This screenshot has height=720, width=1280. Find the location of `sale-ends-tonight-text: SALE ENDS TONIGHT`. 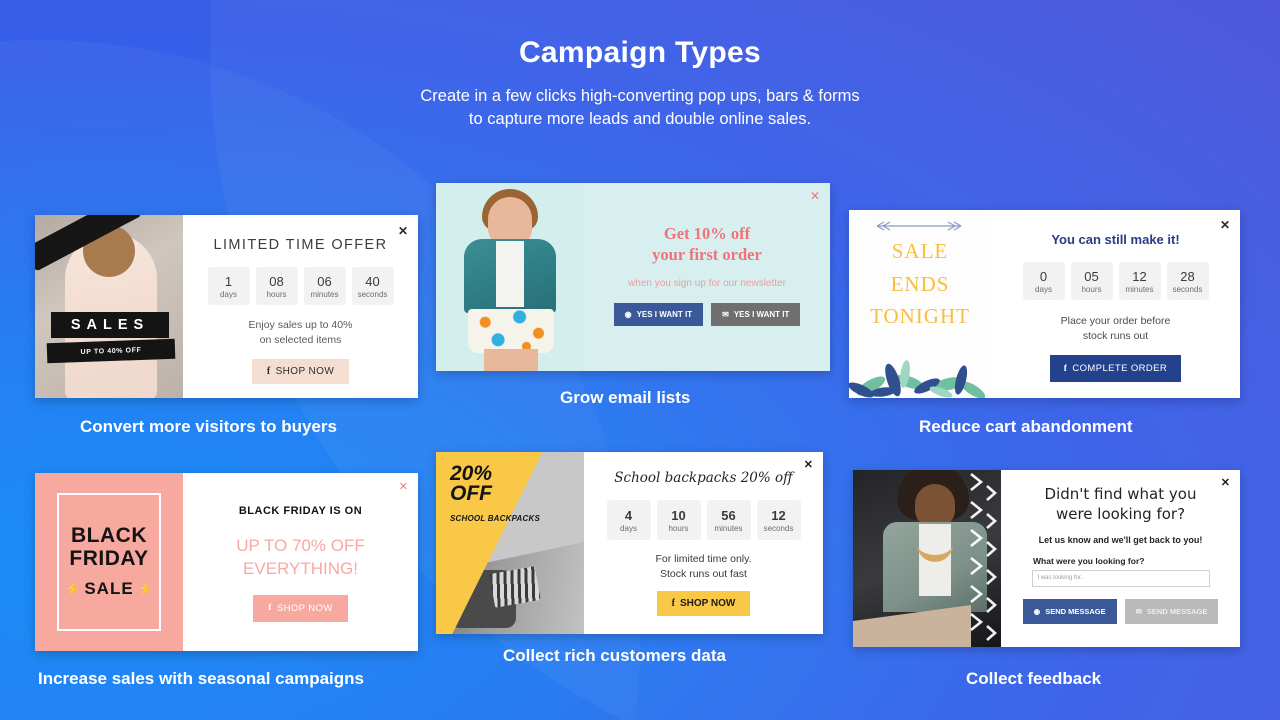

sale-ends-tonight-text: SALE ENDS TONIGHT is located at coordinates (920, 284).